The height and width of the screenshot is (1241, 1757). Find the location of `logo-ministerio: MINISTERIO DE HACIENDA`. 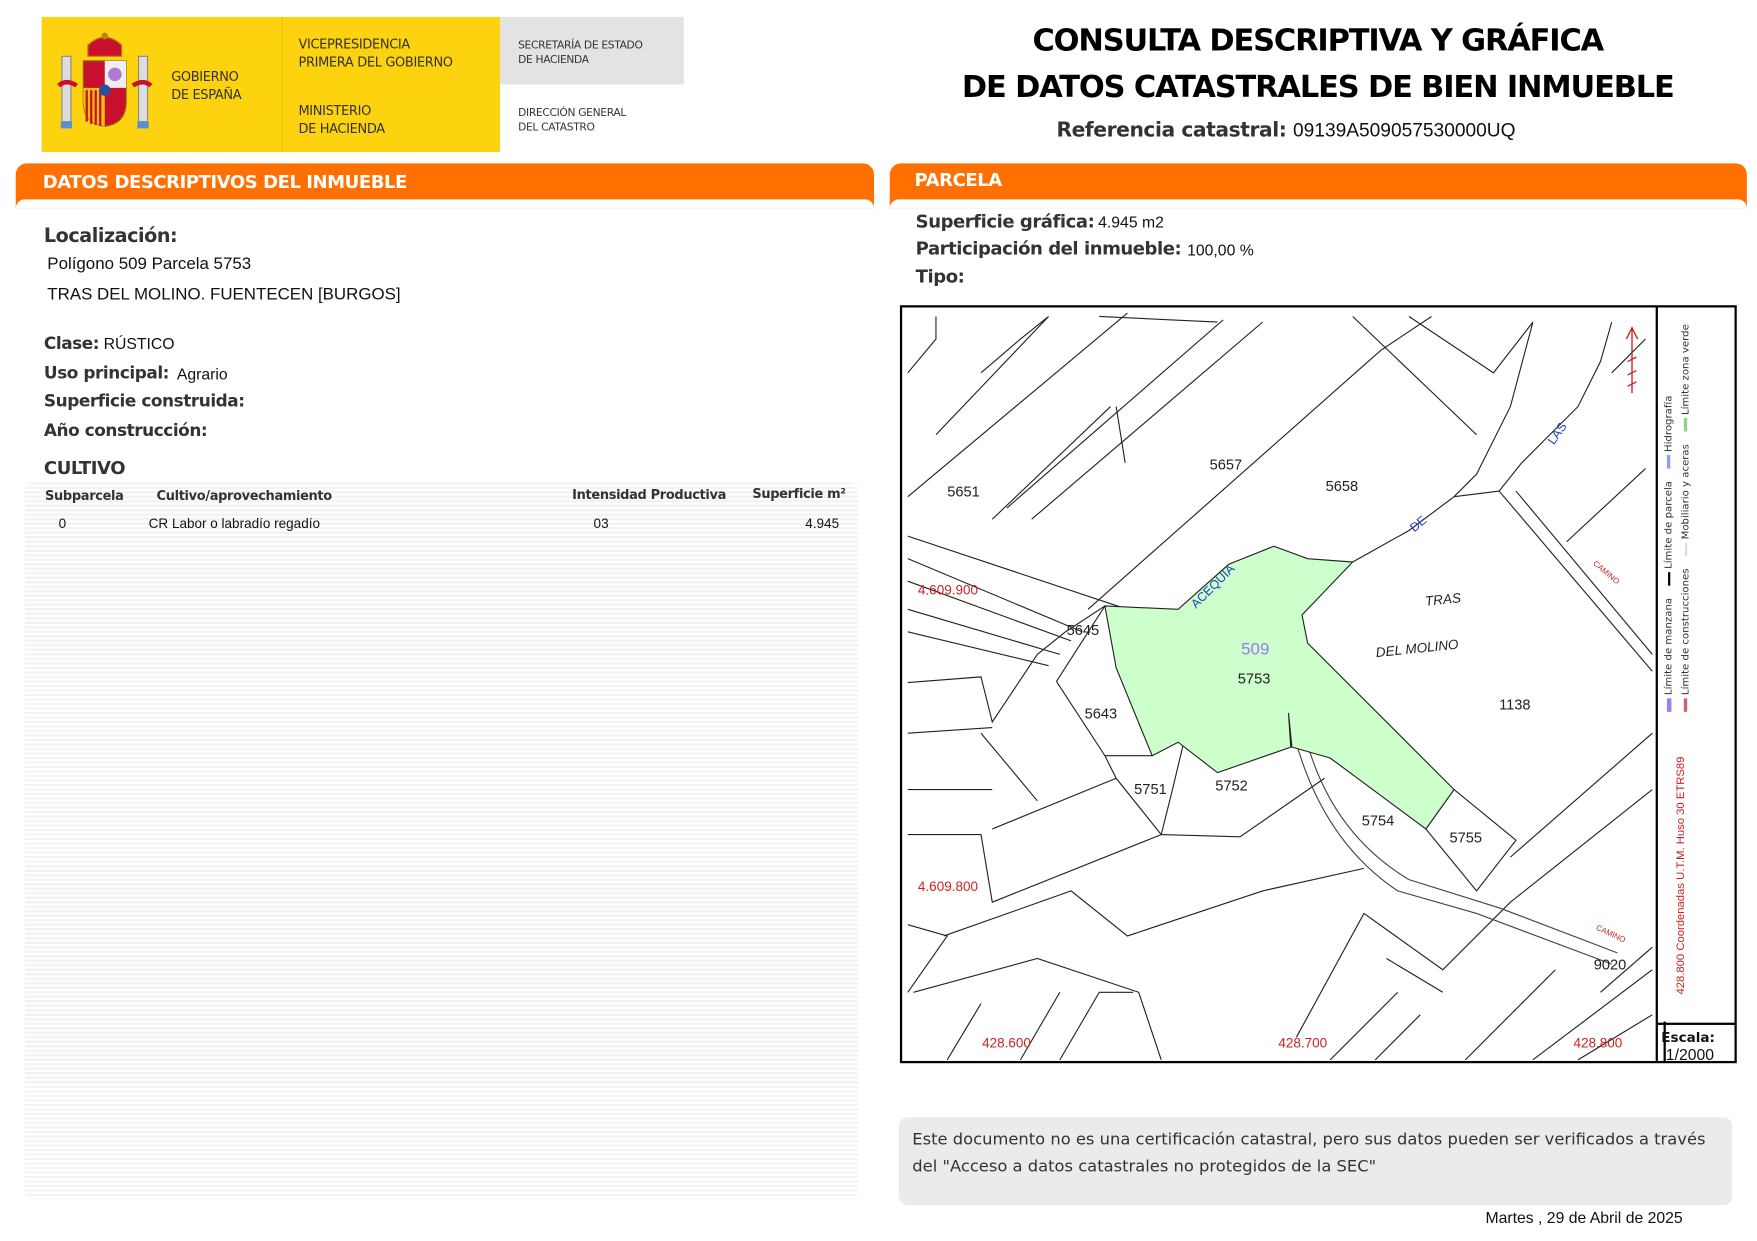

logo-ministerio: MINISTERIO DE HACIENDA is located at coordinates (341, 119).